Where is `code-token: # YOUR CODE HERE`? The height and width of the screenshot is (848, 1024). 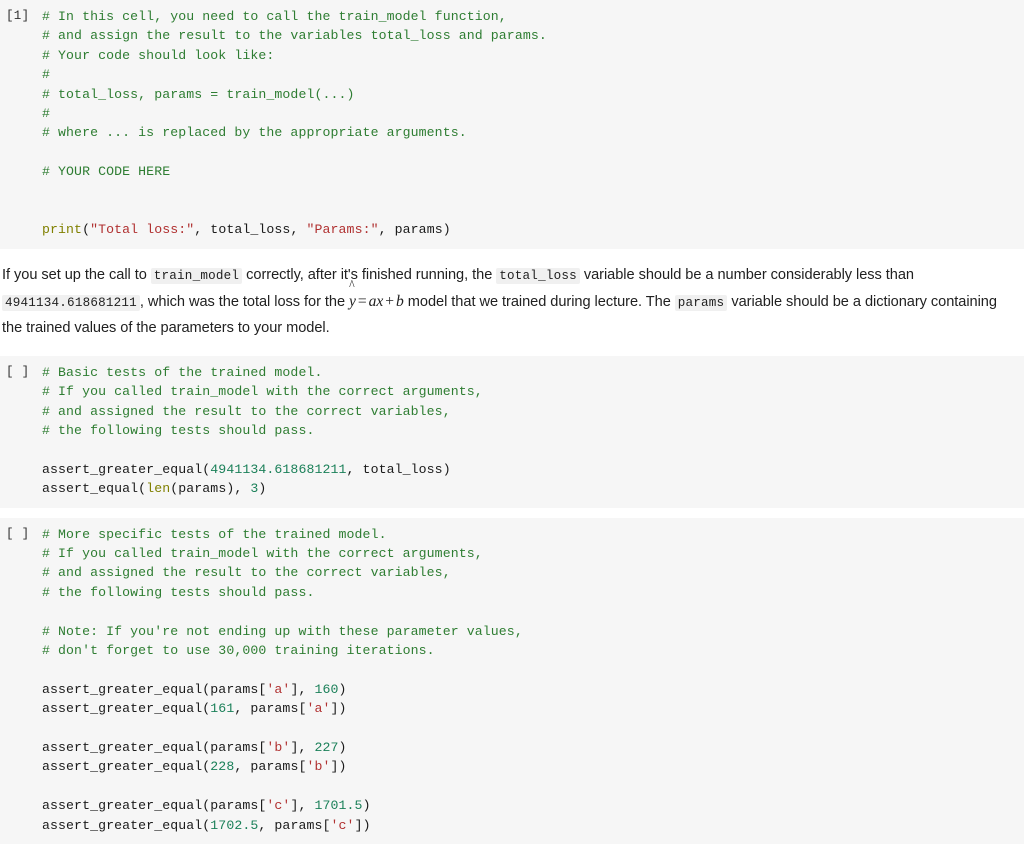
code-token: # YOUR CODE HERE is located at coordinates (106, 172).